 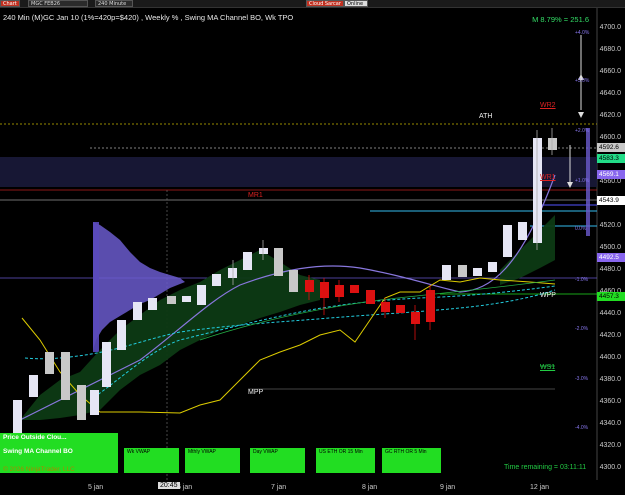 What do you see at coordinates (610, 313) in the screenshot?
I see `price-tick-label: 4440.0` at bounding box center [610, 313].